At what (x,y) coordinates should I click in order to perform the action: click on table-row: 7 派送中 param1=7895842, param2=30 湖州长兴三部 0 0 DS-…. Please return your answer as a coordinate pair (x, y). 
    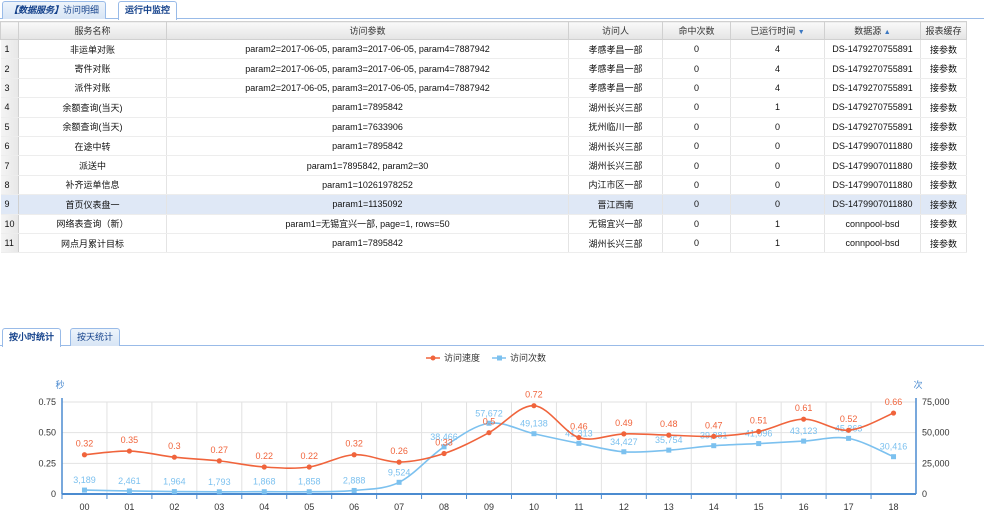
    Looking at the image, I should click on (483, 165).